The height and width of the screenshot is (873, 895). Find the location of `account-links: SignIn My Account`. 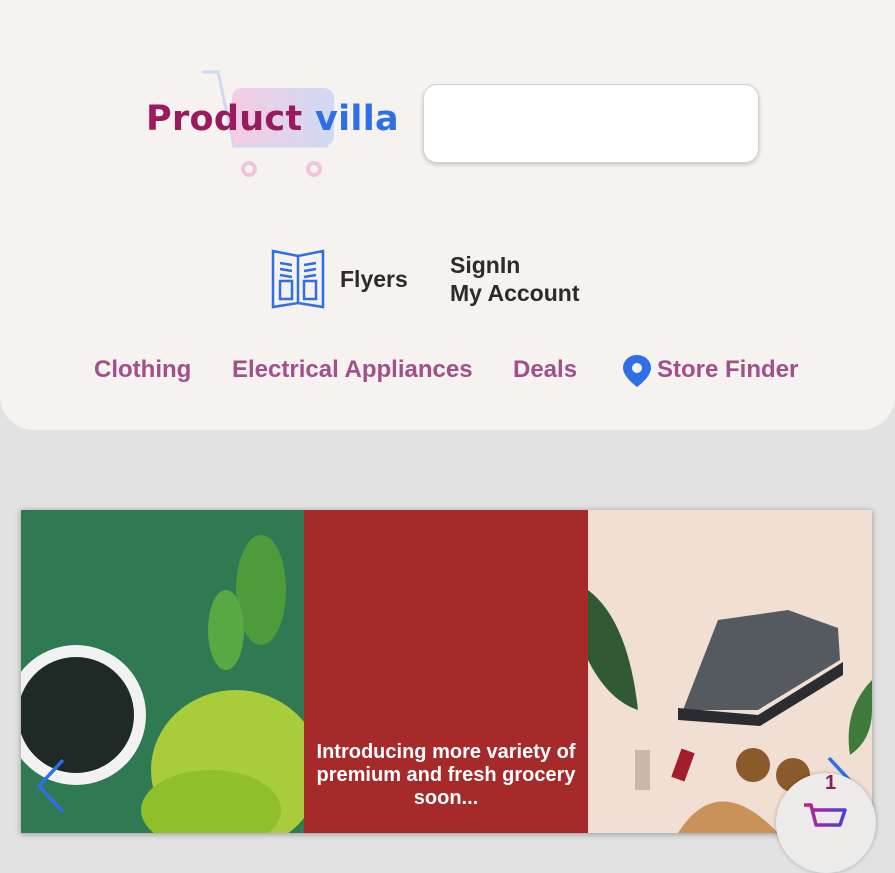

account-links: SignIn My Account is located at coordinates (515, 279).